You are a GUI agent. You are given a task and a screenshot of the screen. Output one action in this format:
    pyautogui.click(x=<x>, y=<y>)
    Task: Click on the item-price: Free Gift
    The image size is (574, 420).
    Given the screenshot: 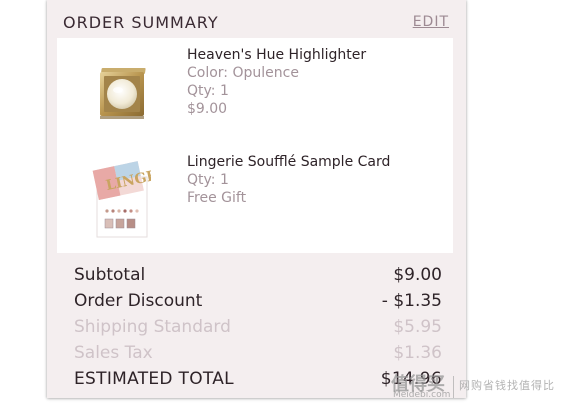 What is the action you would take?
    pyautogui.click(x=217, y=198)
    